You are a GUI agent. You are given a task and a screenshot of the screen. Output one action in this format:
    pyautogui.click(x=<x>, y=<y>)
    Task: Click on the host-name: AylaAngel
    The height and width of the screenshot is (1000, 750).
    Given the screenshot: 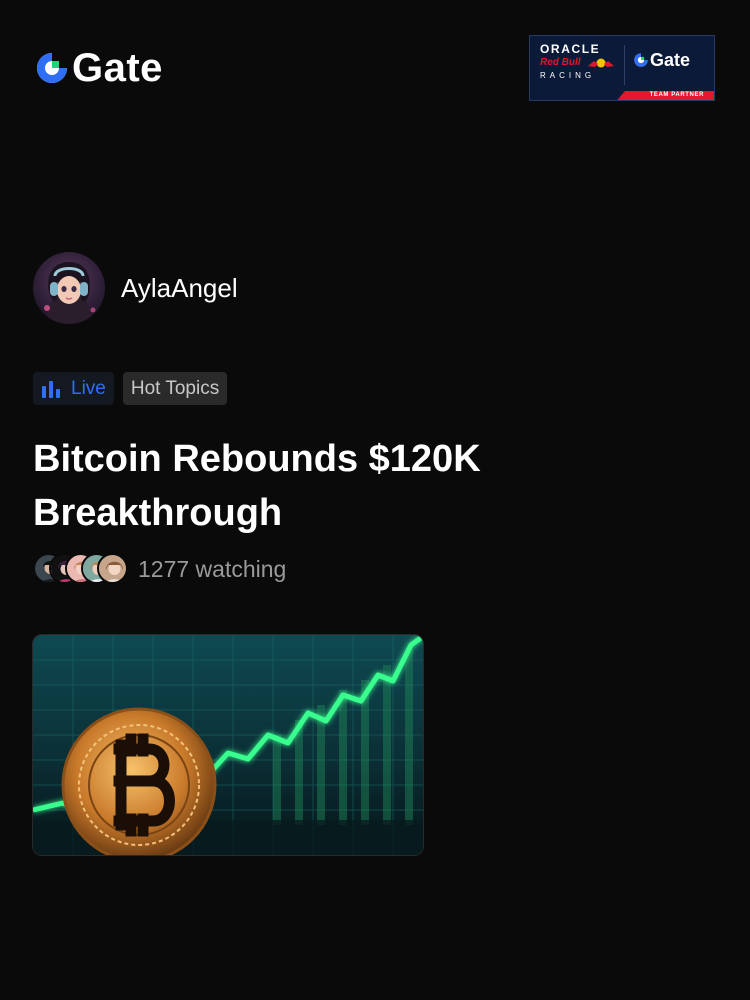 What is the action you would take?
    pyautogui.click(x=179, y=288)
    